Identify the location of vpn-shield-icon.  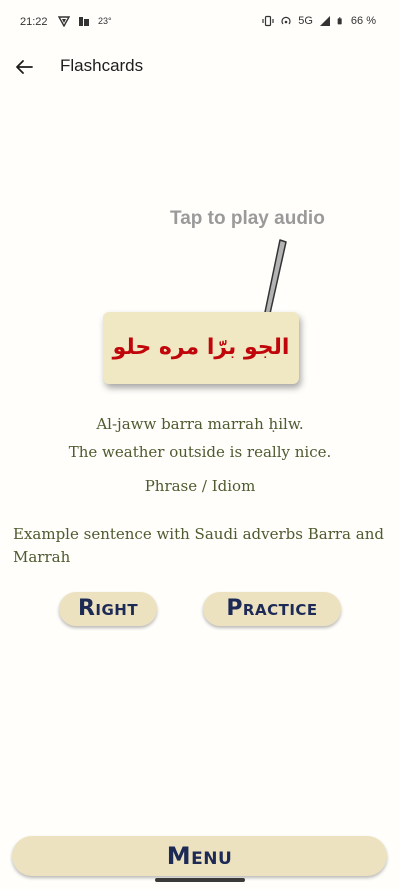
(64, 21).